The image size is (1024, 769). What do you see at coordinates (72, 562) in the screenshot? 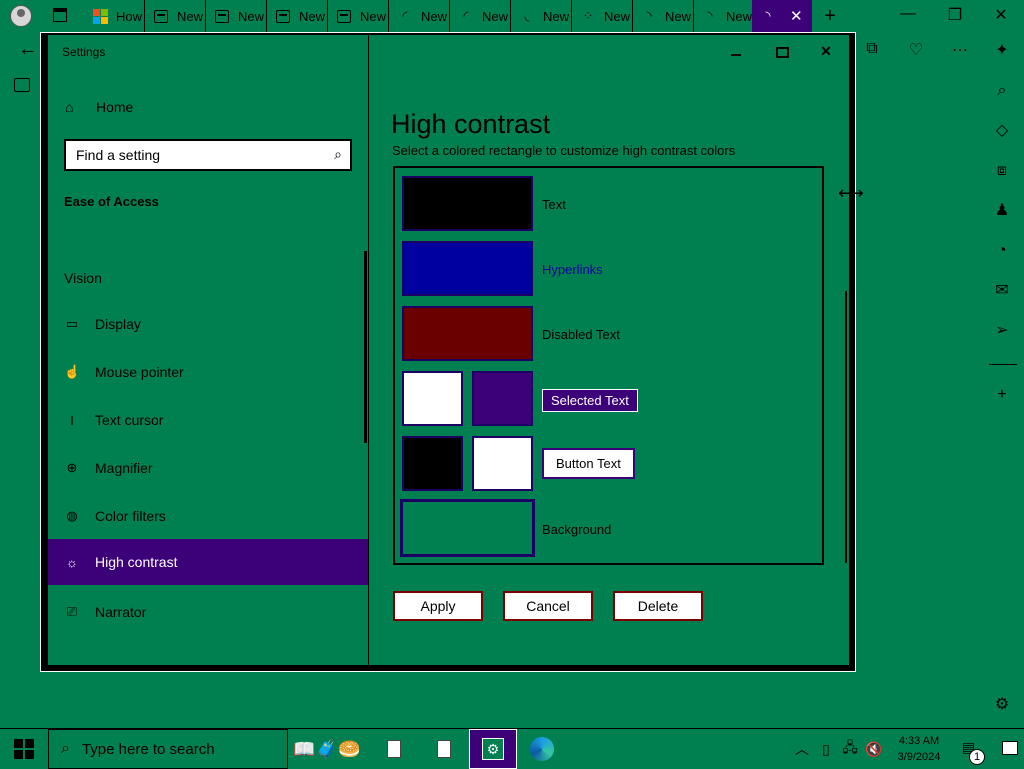
I see `sun-icon: ☼` at bounding box center [72, 562].